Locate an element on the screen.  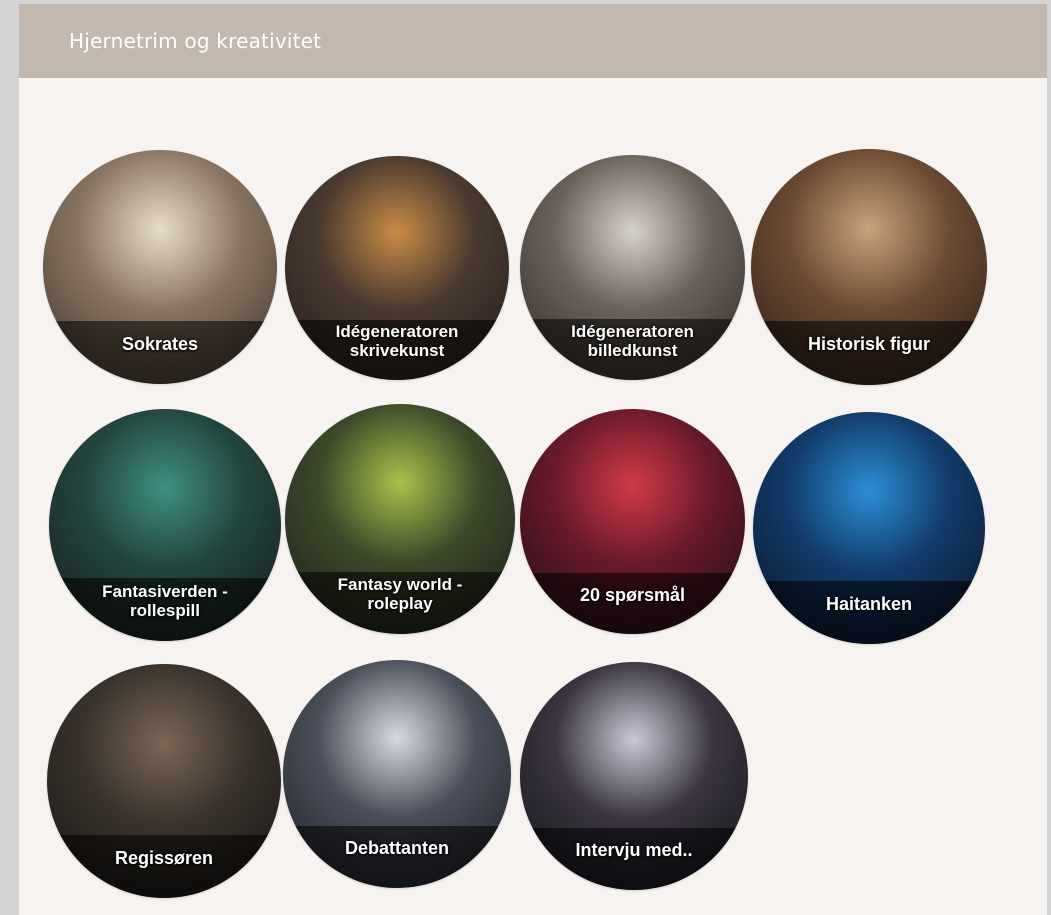
tile-20-sporsmal: 20 spørsmål is located at coordinates (632, 521).